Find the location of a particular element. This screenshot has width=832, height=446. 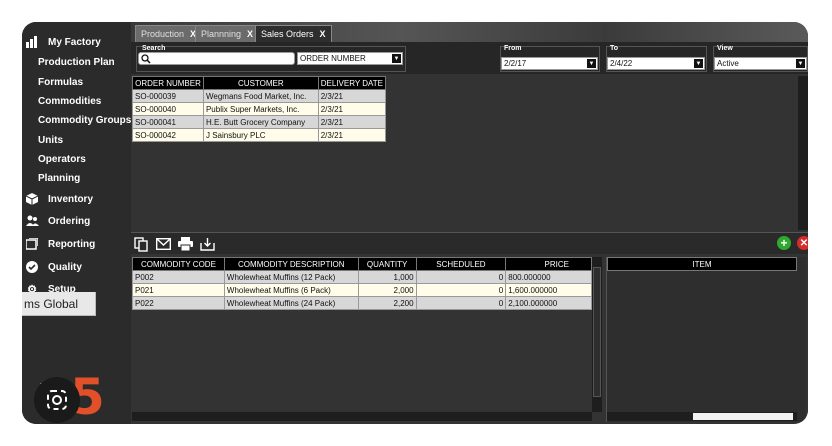

search-label: Search is located at coordinates (154, 48).